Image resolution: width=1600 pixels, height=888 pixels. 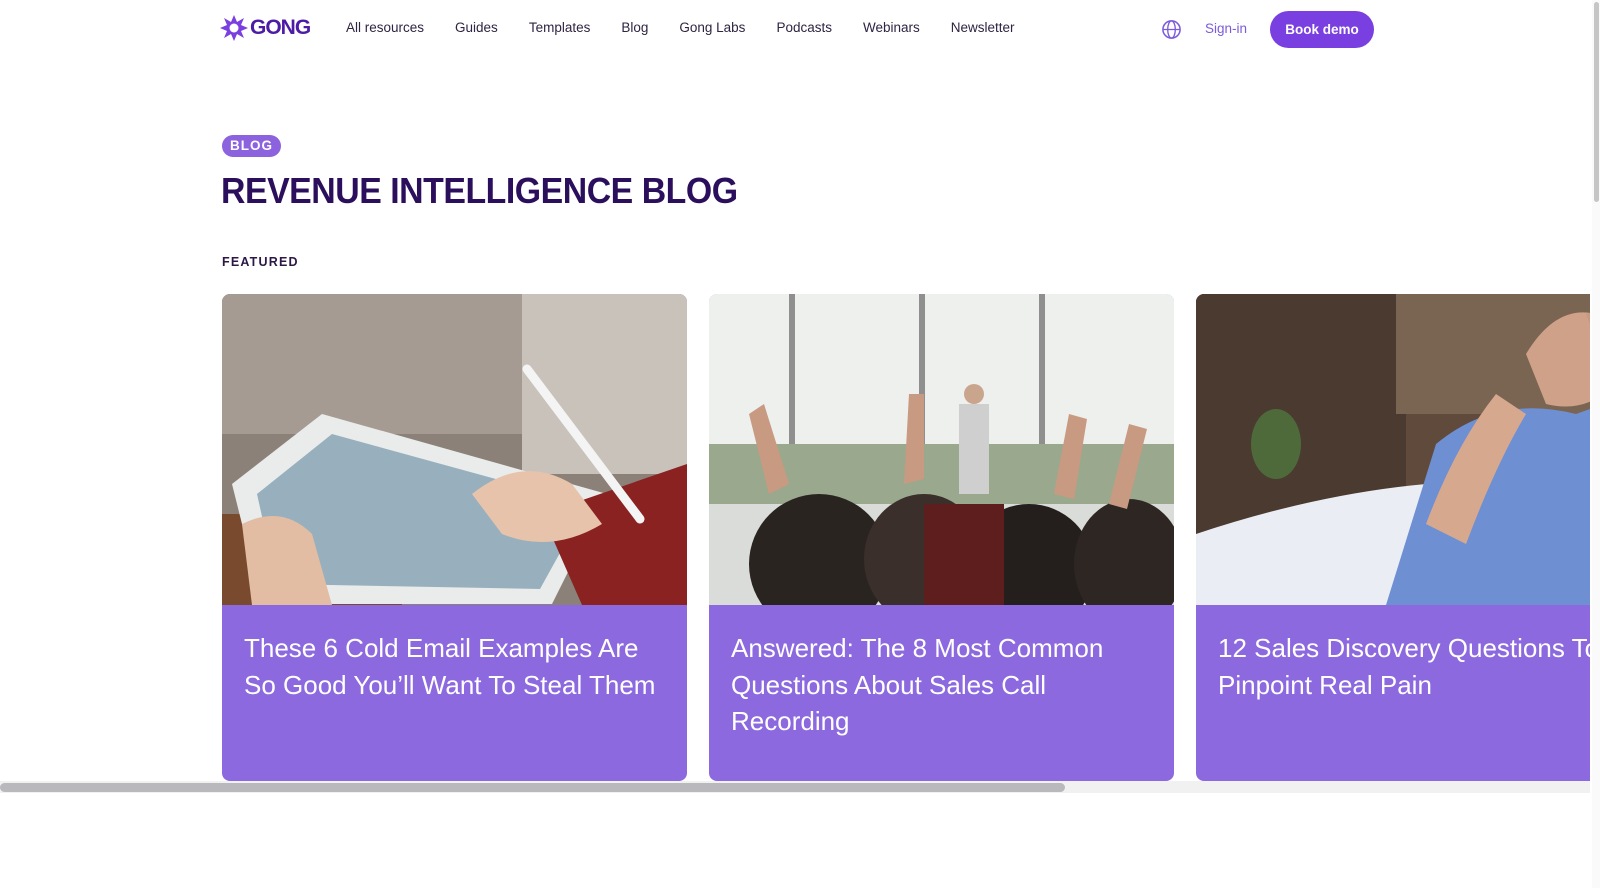 What do you see at coordinates (1393, 449) in the screenshot?
I see `stressed-man-photo` at bounding box center [1393, 449].